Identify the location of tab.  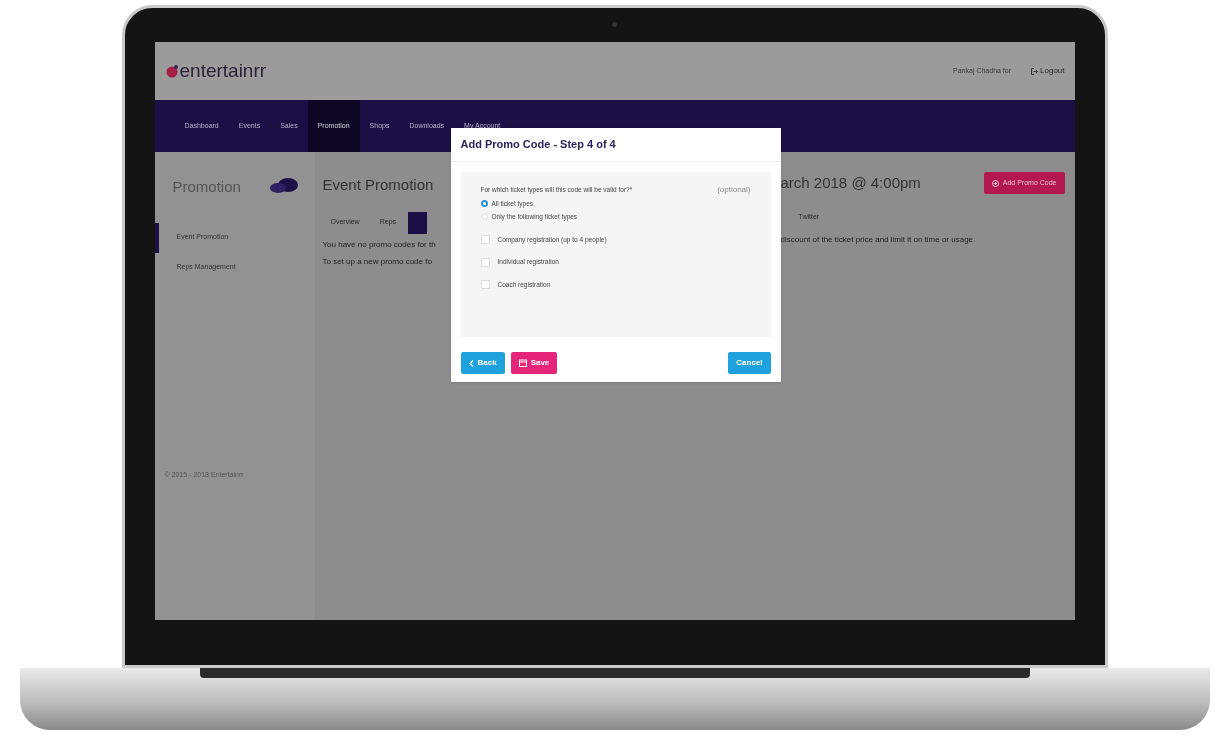
(418, 222).